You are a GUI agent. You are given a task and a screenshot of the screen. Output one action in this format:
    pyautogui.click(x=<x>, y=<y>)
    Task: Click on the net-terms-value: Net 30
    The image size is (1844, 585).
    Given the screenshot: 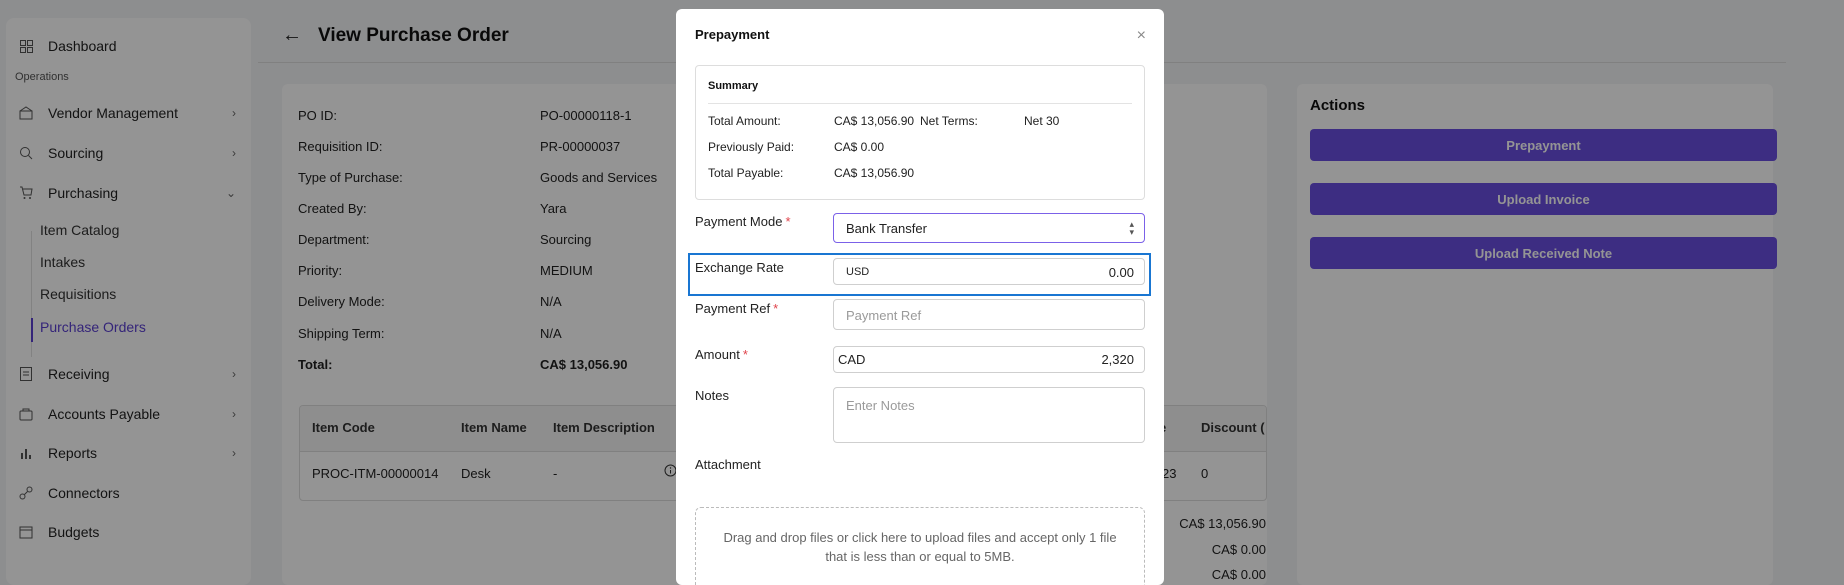 What is the action you would take?
    pyautogui.click(x=1042, y=121)
    